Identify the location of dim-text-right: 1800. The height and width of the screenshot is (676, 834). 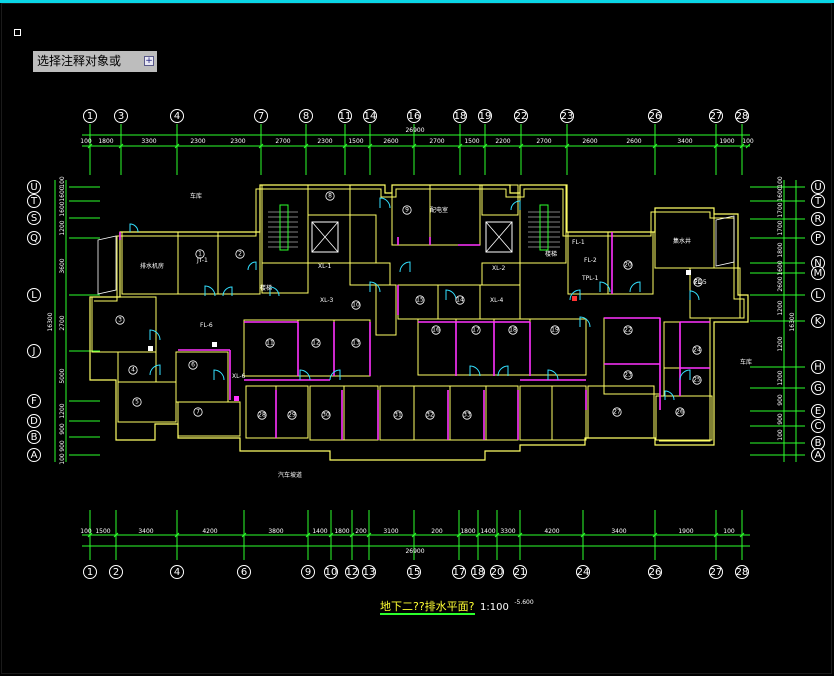
(780, 249).